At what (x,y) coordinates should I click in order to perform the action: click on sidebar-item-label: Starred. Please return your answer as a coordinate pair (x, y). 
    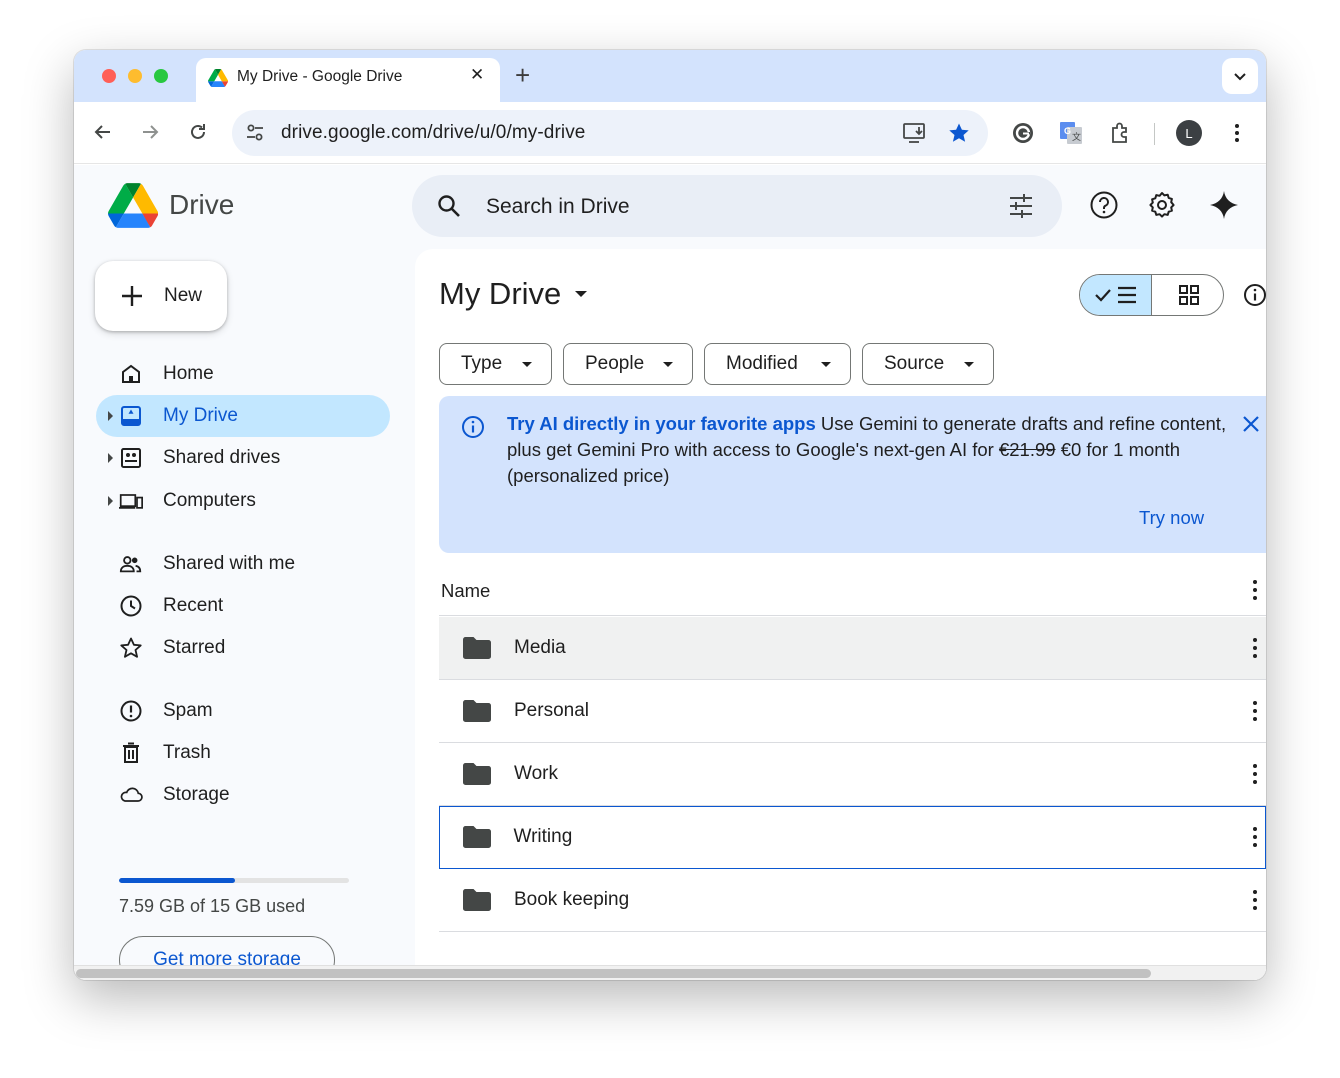
    Looking at the image, I should click on (194, 647).